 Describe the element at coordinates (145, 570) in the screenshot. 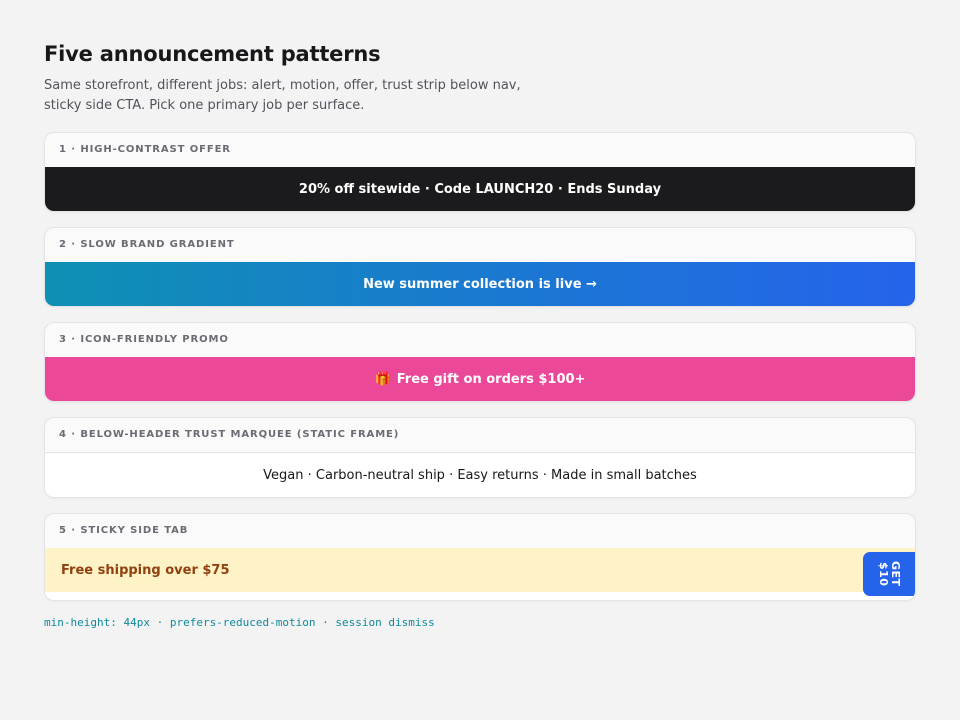

I see `announcement-text: Free shipping over $75` at that location.